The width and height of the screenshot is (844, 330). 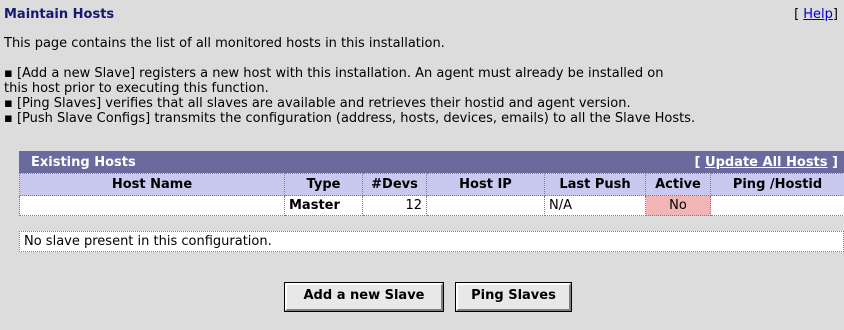 What do you see at coordinates (595, 205) in the screenshot?
I see `cell-last-push: N/A` at bounding box center [595, 205].